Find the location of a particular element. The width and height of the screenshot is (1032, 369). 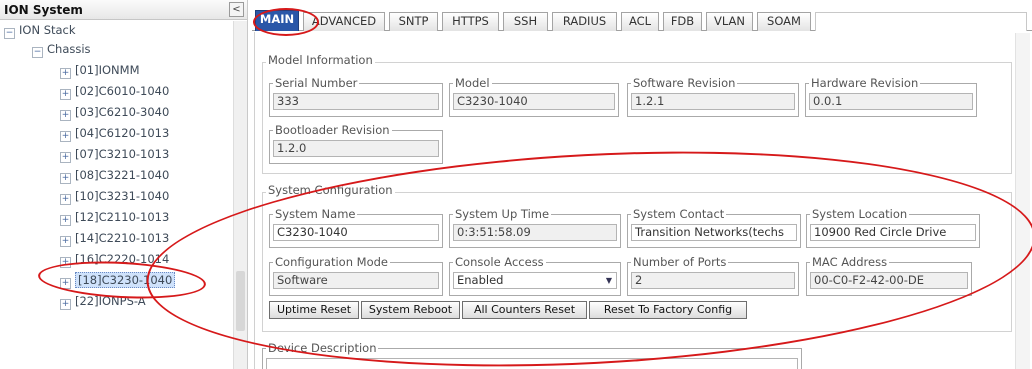

tree-node-slot-14: + [14]C2210-1013 is located at coordinates (114, 238).